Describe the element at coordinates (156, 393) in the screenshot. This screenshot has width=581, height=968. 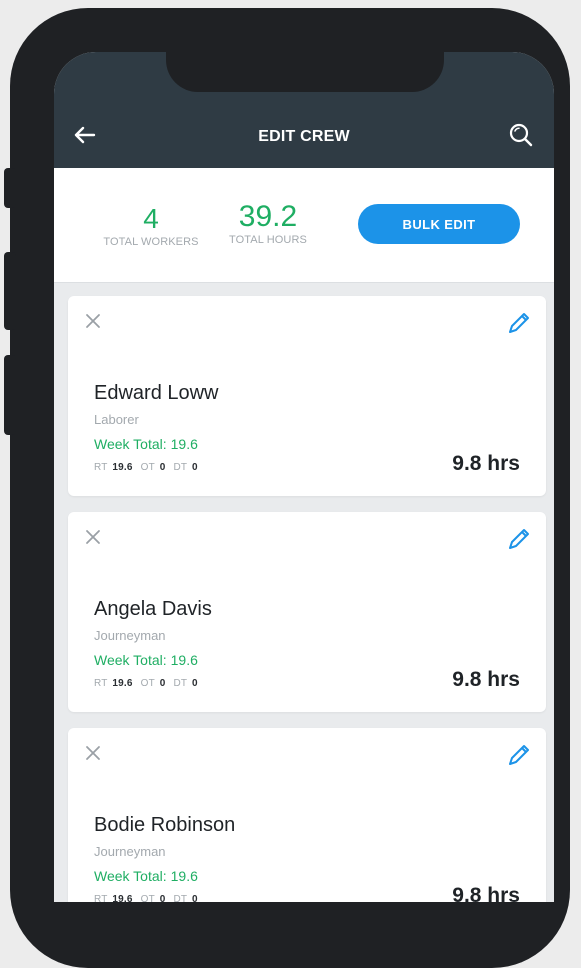
I see `worker-name: Edward Loww` at that location.